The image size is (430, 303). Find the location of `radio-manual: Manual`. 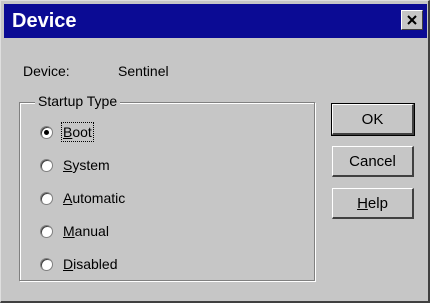

radio-manual: Manual is located at coordinates (74, 231).